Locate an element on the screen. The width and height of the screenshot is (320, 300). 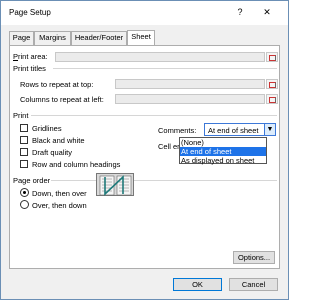
row-column-headings-label: Row and column headings is located at coordinates (76, 164).